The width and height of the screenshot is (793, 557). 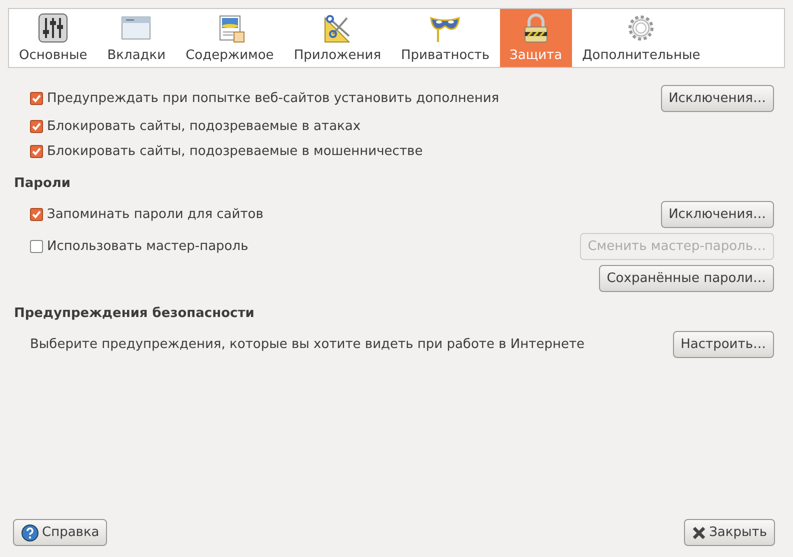 I want to click on description-text: Выберите предупреждения, которые вы хотите видеть при работе в Интернете, so click(x=307, y=344).